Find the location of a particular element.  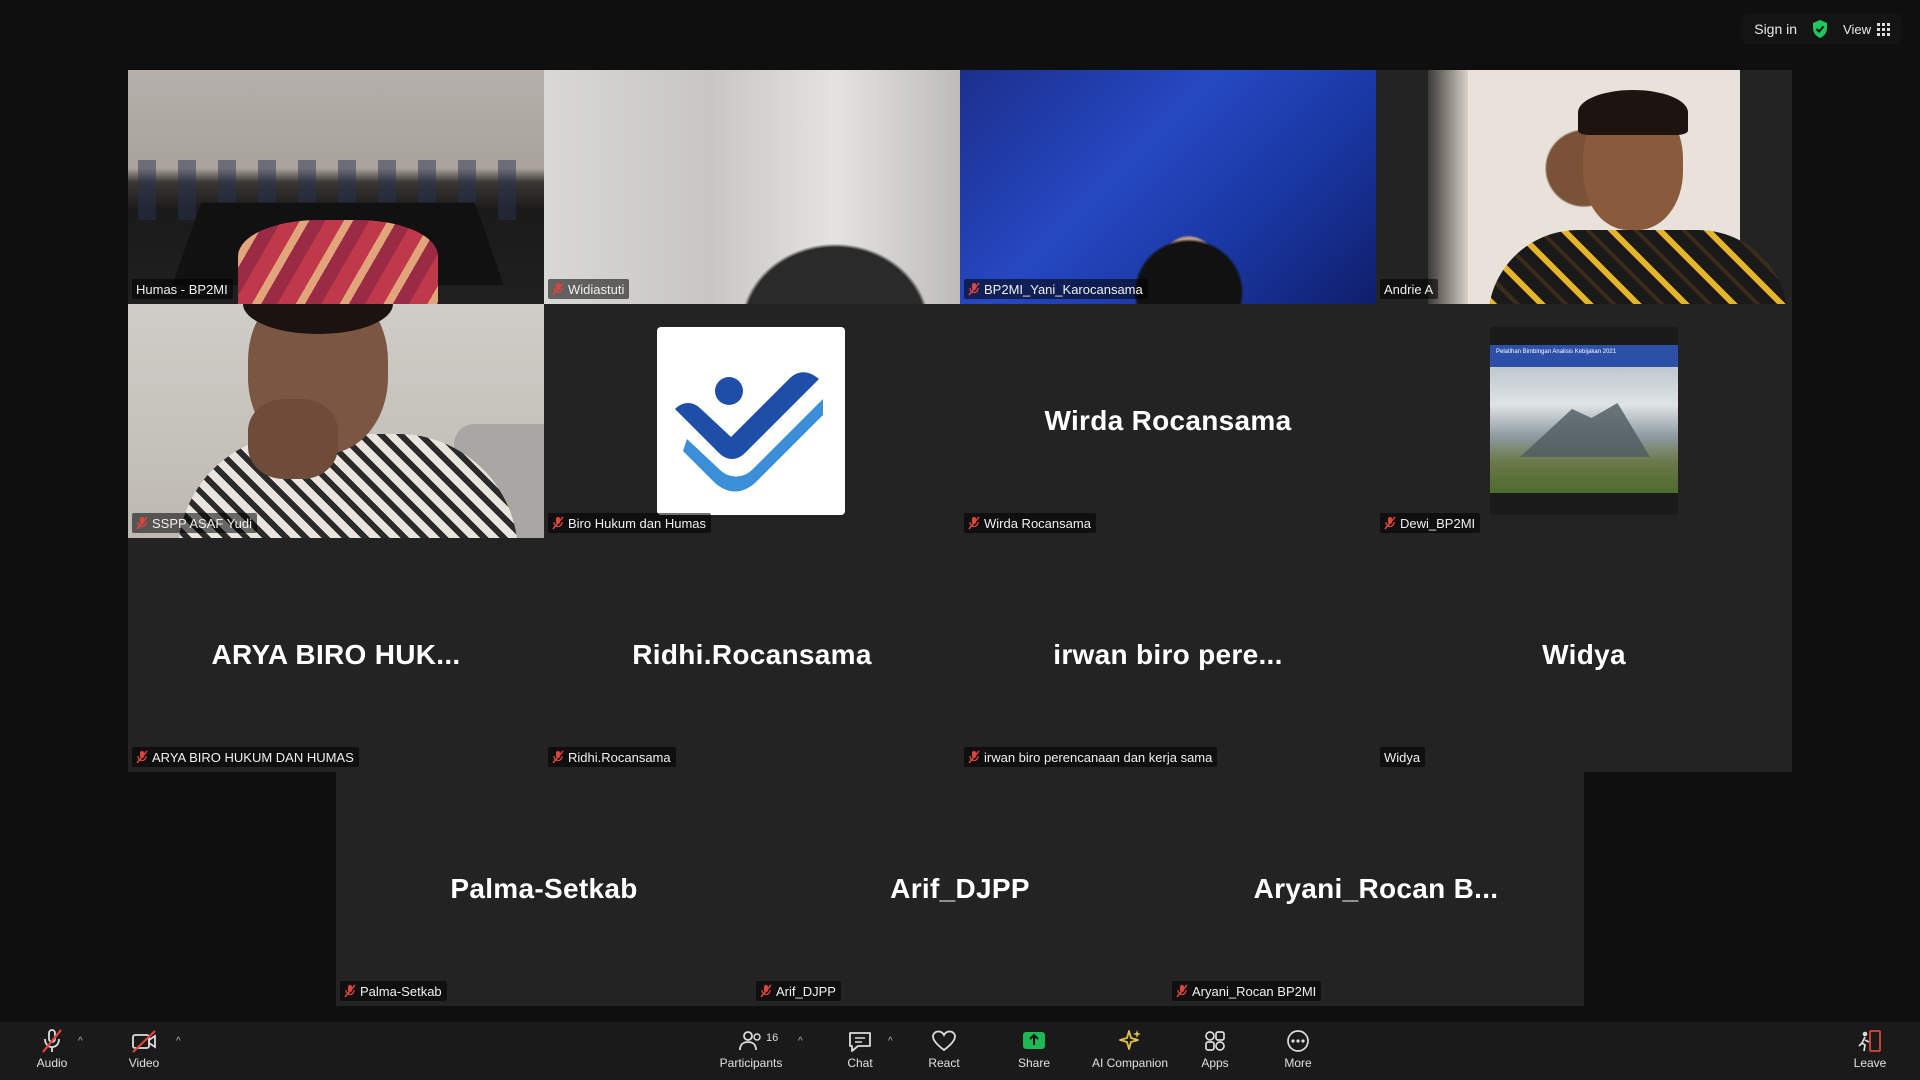

participant-display-name: Widya is located at coordinates (1584, 654).